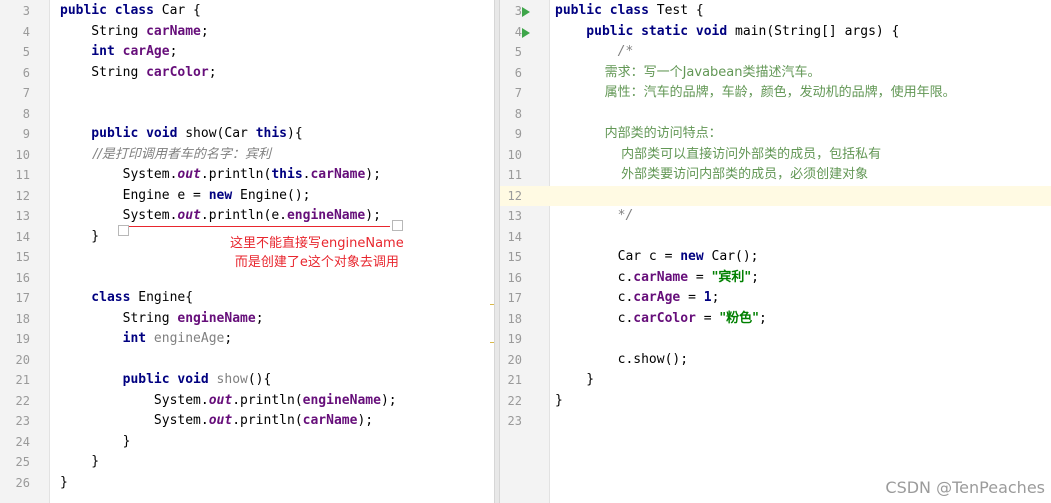 Image resolution: width=1051 pixels, height=503 pixels. What do you see at coordinates (217, 420) in the screenshot?
I see `code-text: System.out.println(carName);` at bounding box center [217, 420].